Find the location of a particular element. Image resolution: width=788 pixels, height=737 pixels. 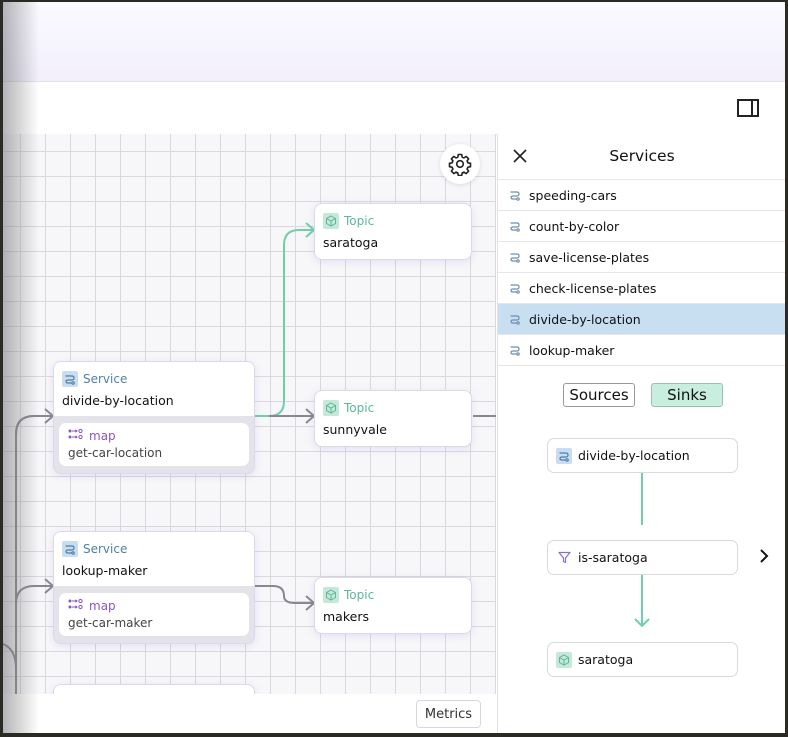

lineage-tabs: Sources Sinks is located at coordinates (641, 395).